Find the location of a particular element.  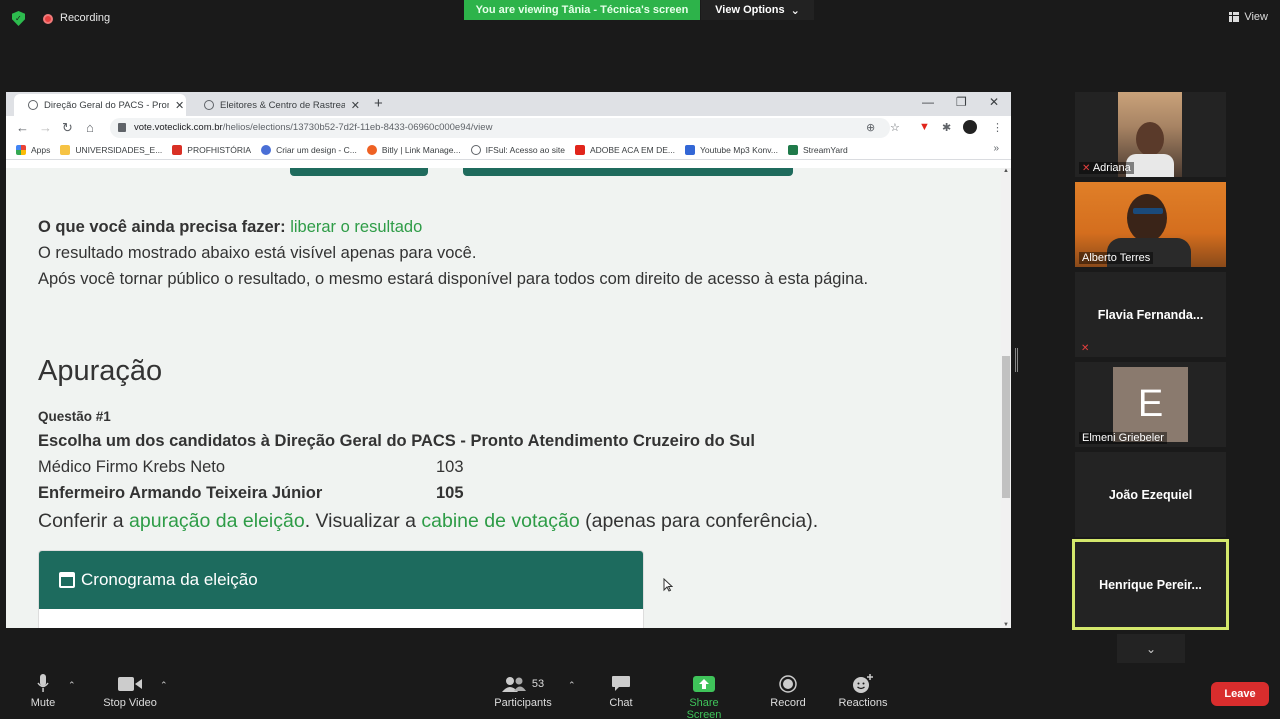

participants-count: 53 is located at coordinates (538, 684).